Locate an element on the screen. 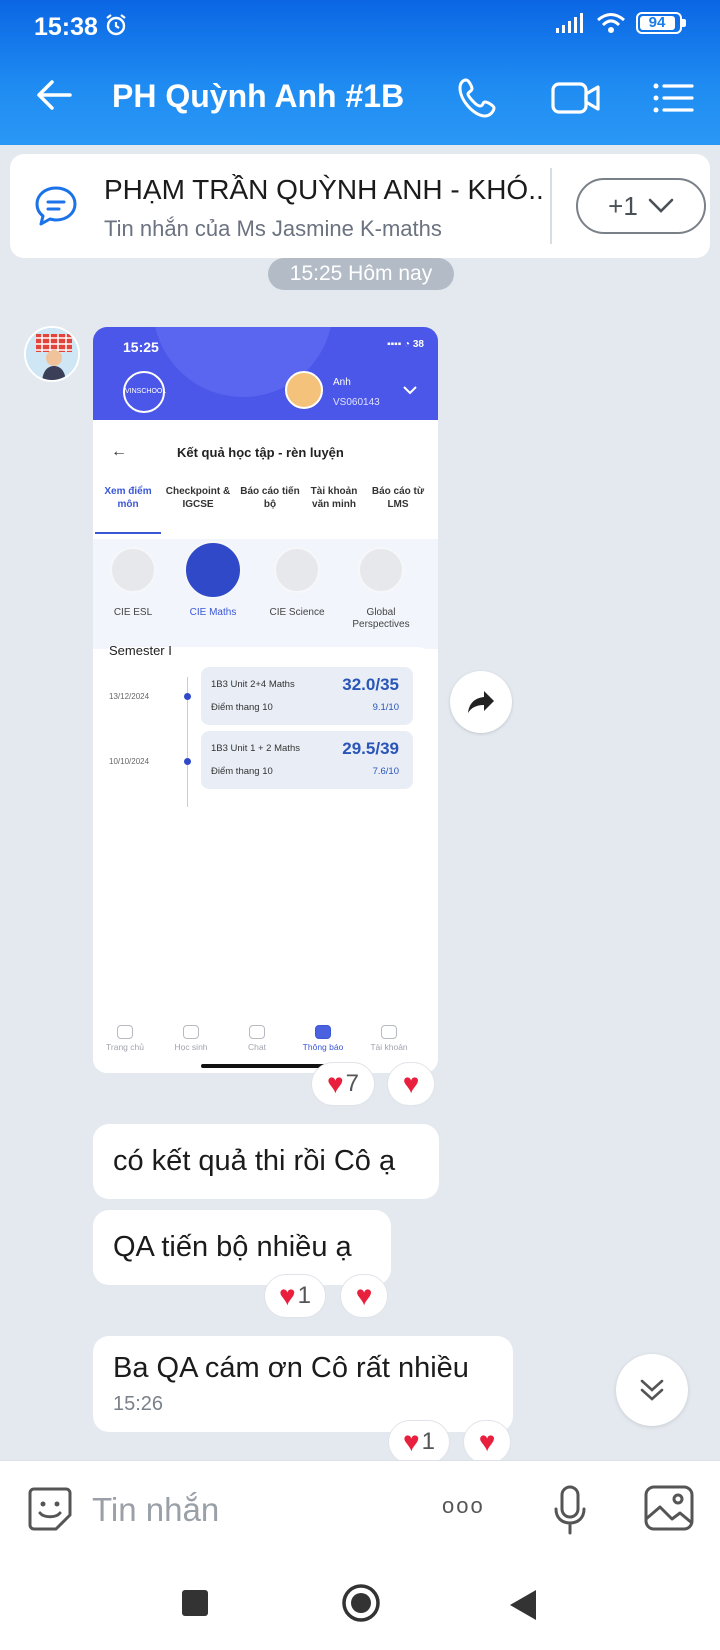  divider is located at coordinates (551, 206).